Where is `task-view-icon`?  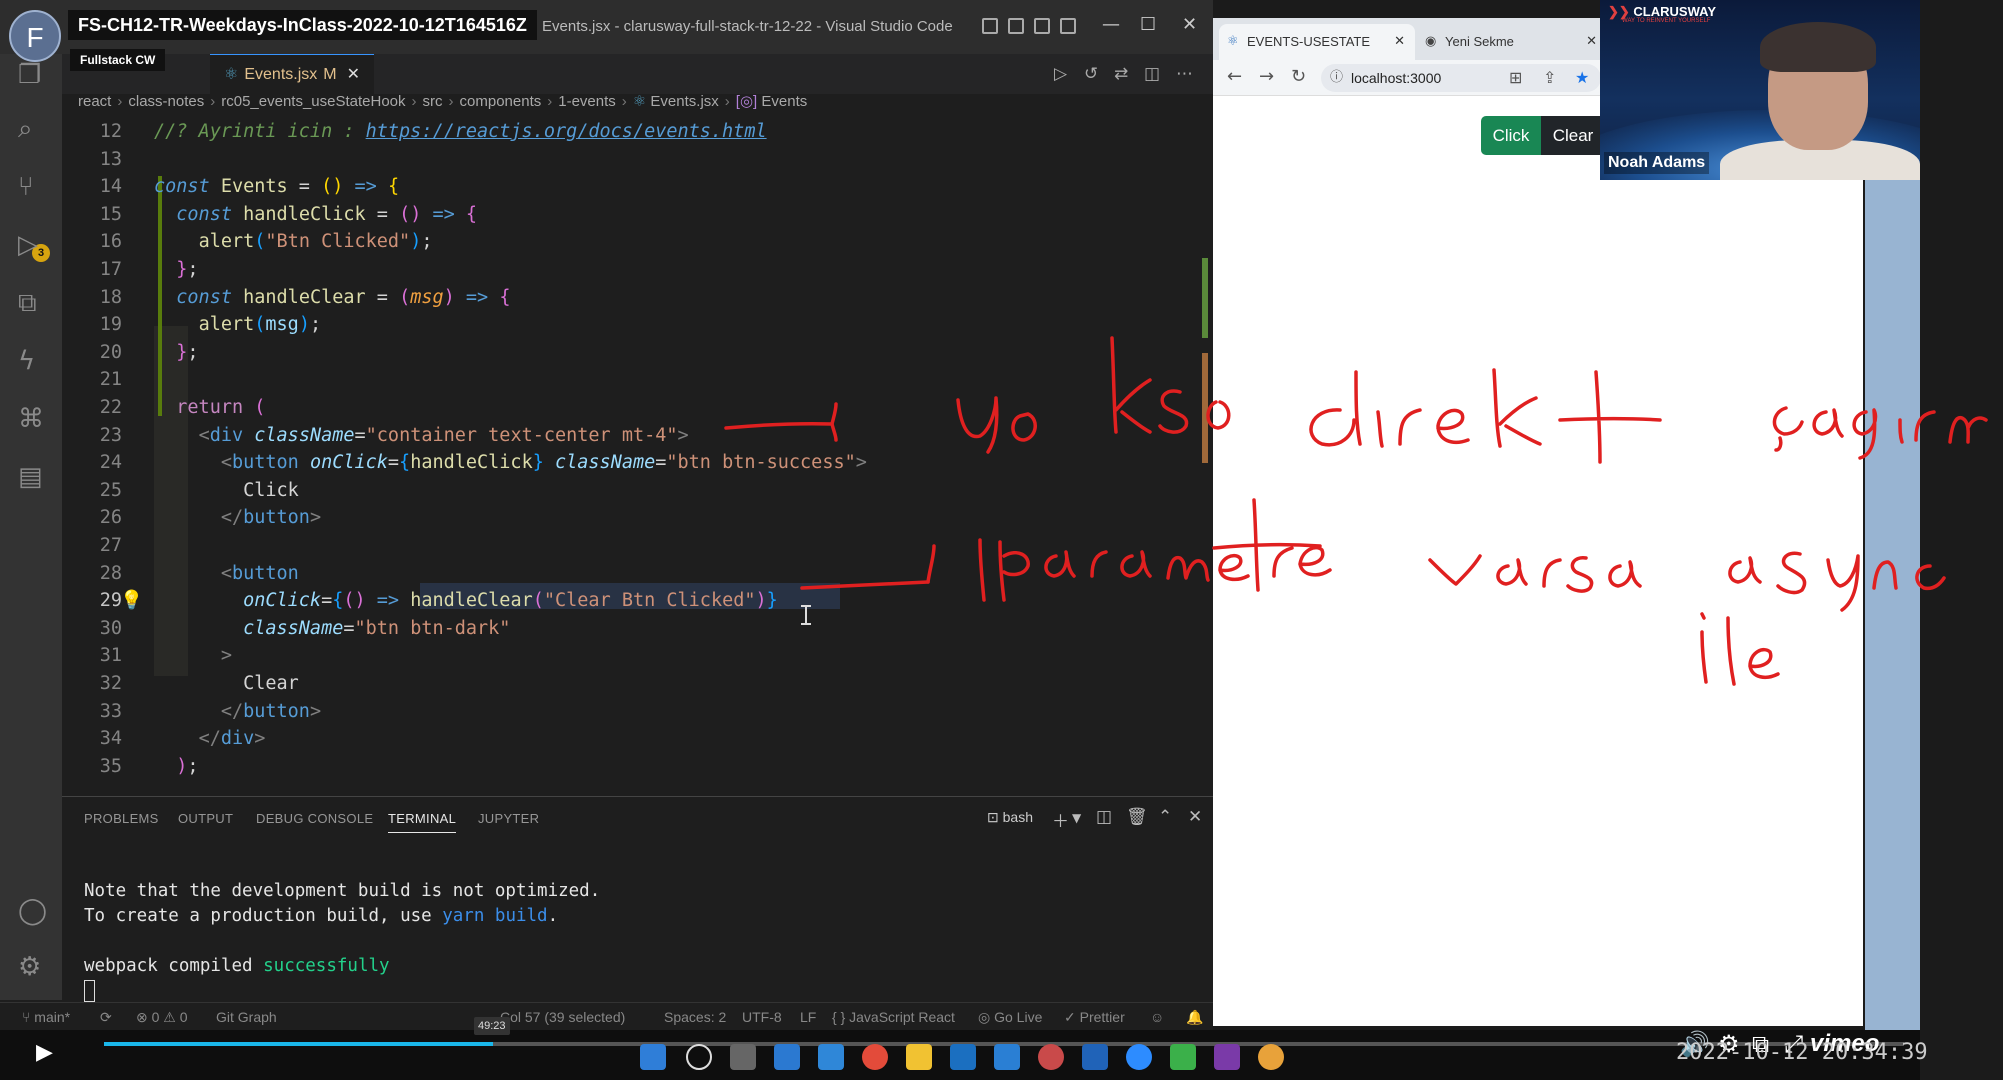 task-view-icon is located at coordinates (743, 1057).